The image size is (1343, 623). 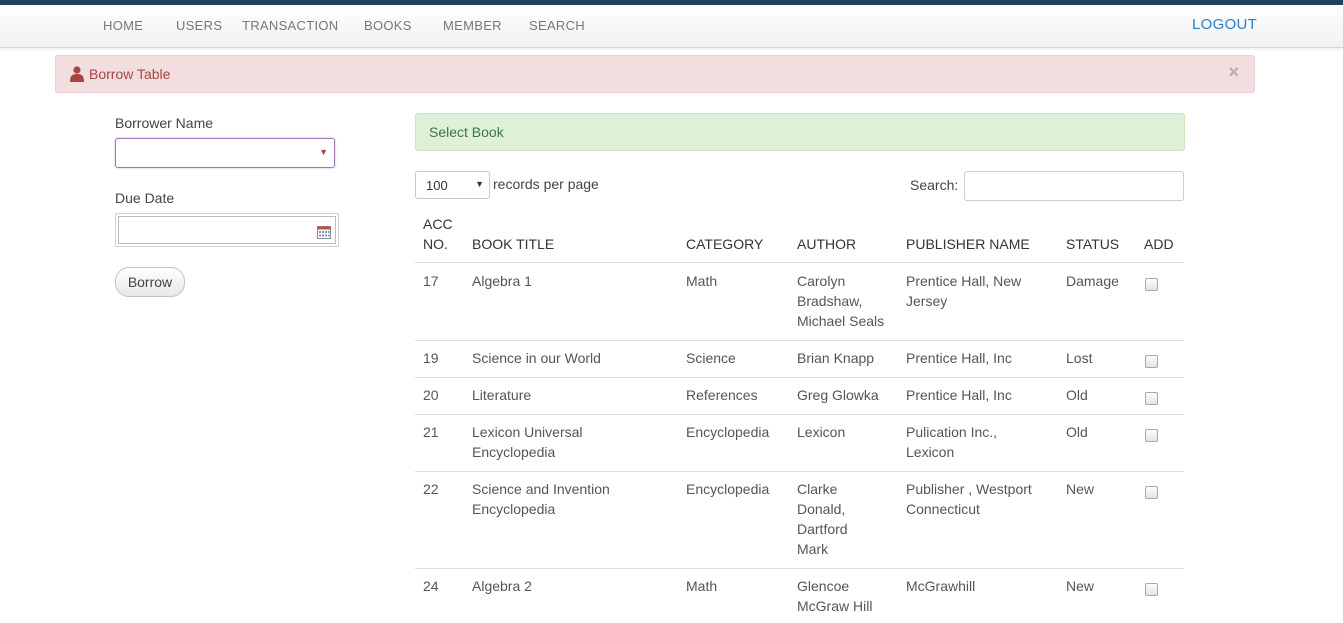 I want to click on select-book-panel: Select Book, so click(x=800, y=132).